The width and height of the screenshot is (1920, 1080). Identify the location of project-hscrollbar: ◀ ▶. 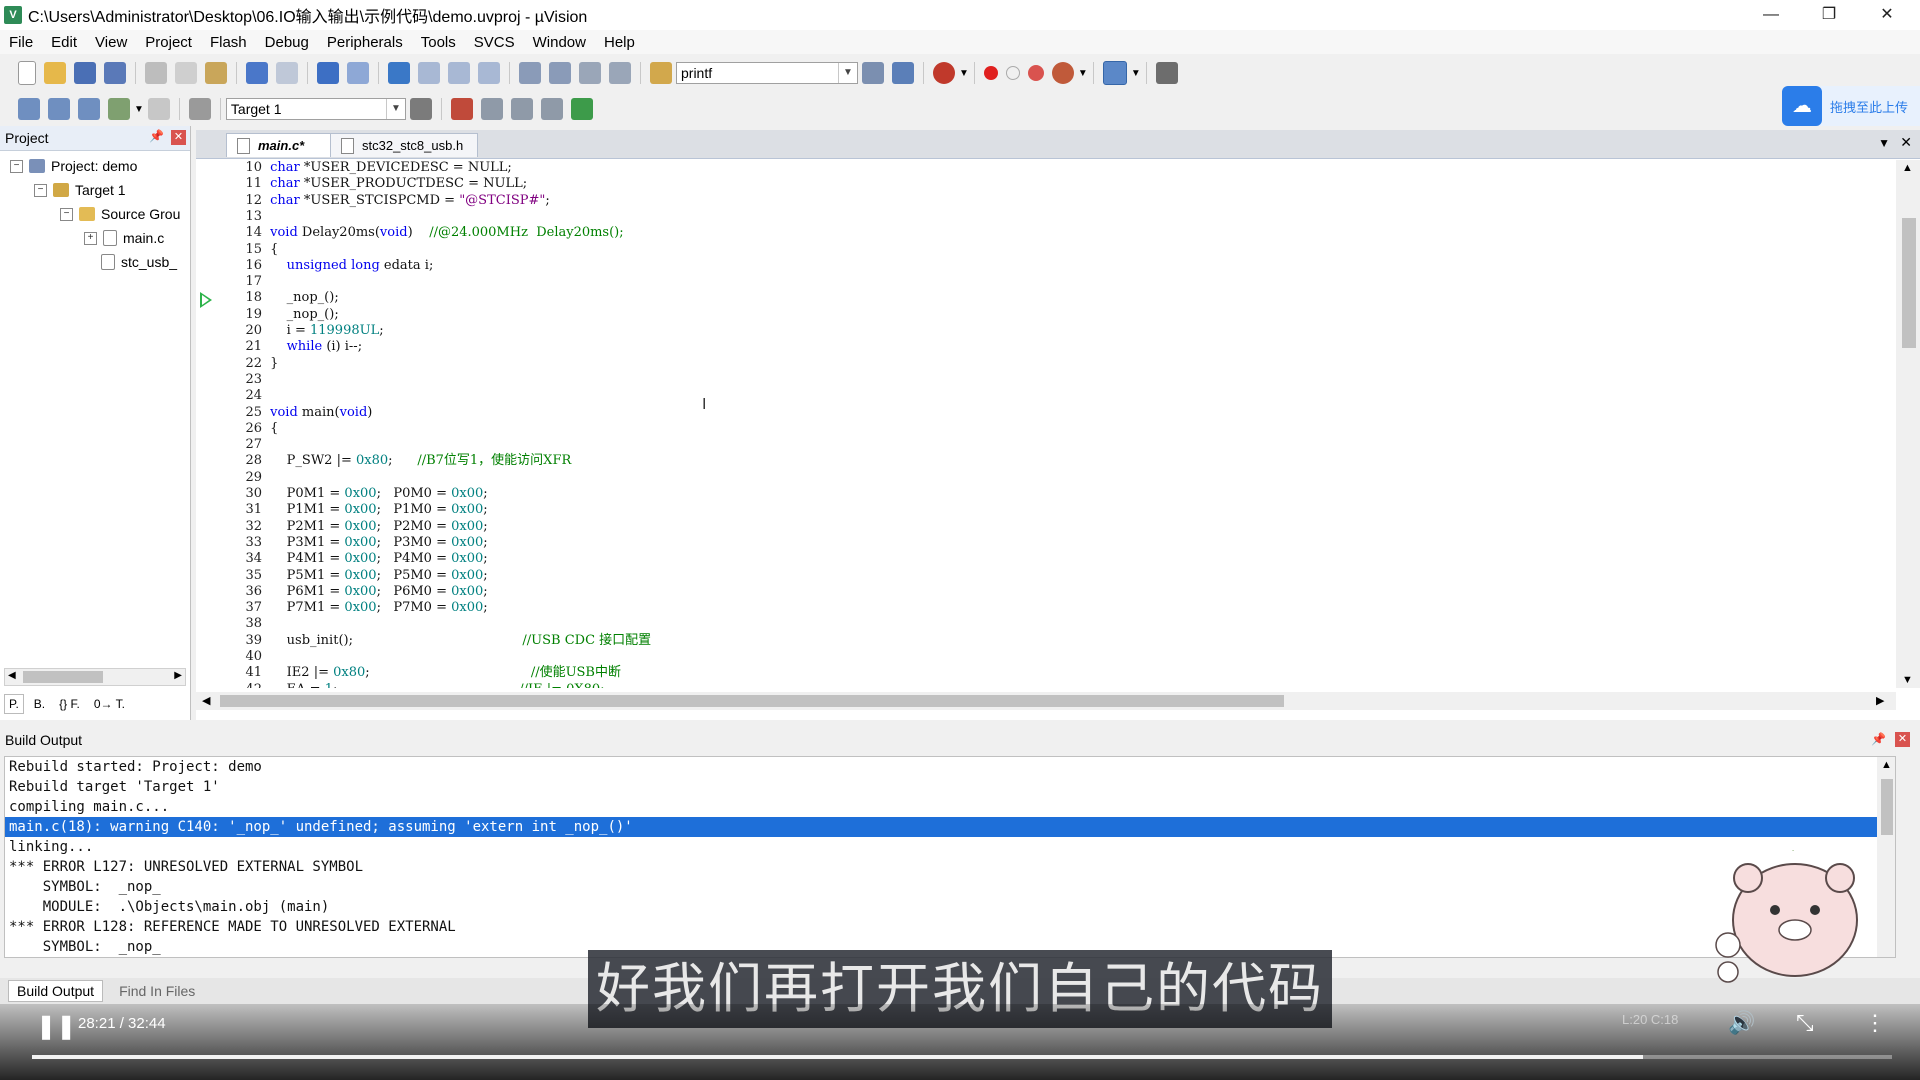
(95, 677).